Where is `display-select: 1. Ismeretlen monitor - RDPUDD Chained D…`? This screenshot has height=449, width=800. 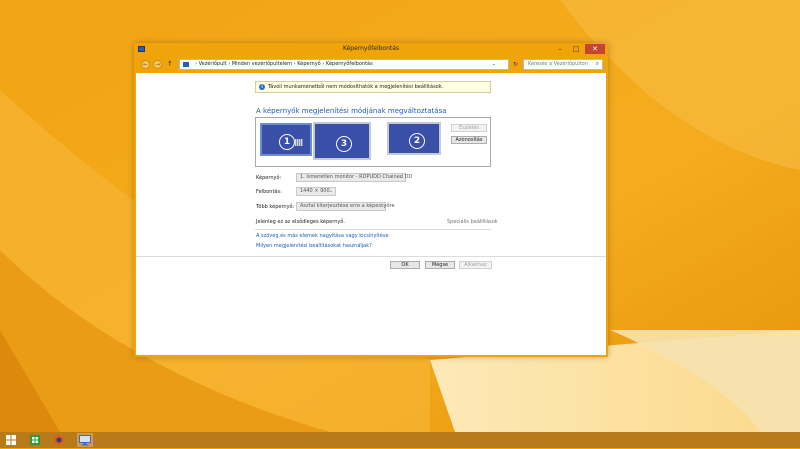 display-select: 1. Ismeretlen monitor - RDPUDD Chained D… is located at coordinates (354, 177).